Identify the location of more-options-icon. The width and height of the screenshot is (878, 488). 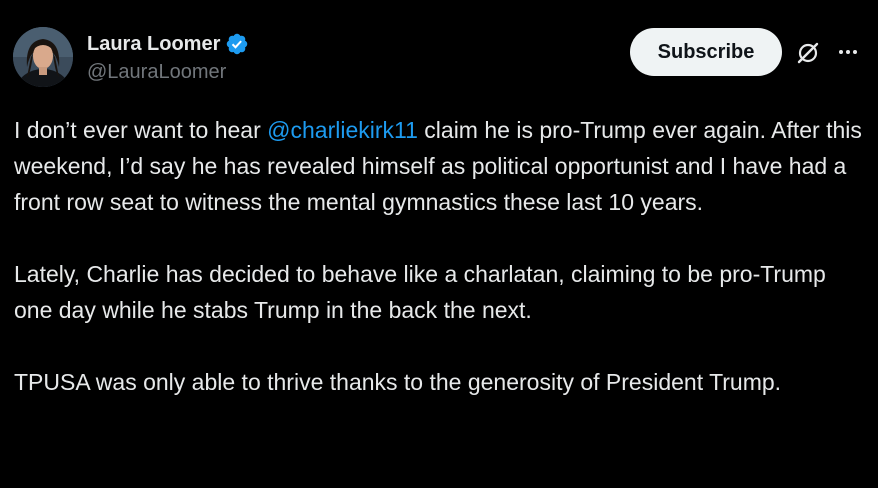
(848, 52).